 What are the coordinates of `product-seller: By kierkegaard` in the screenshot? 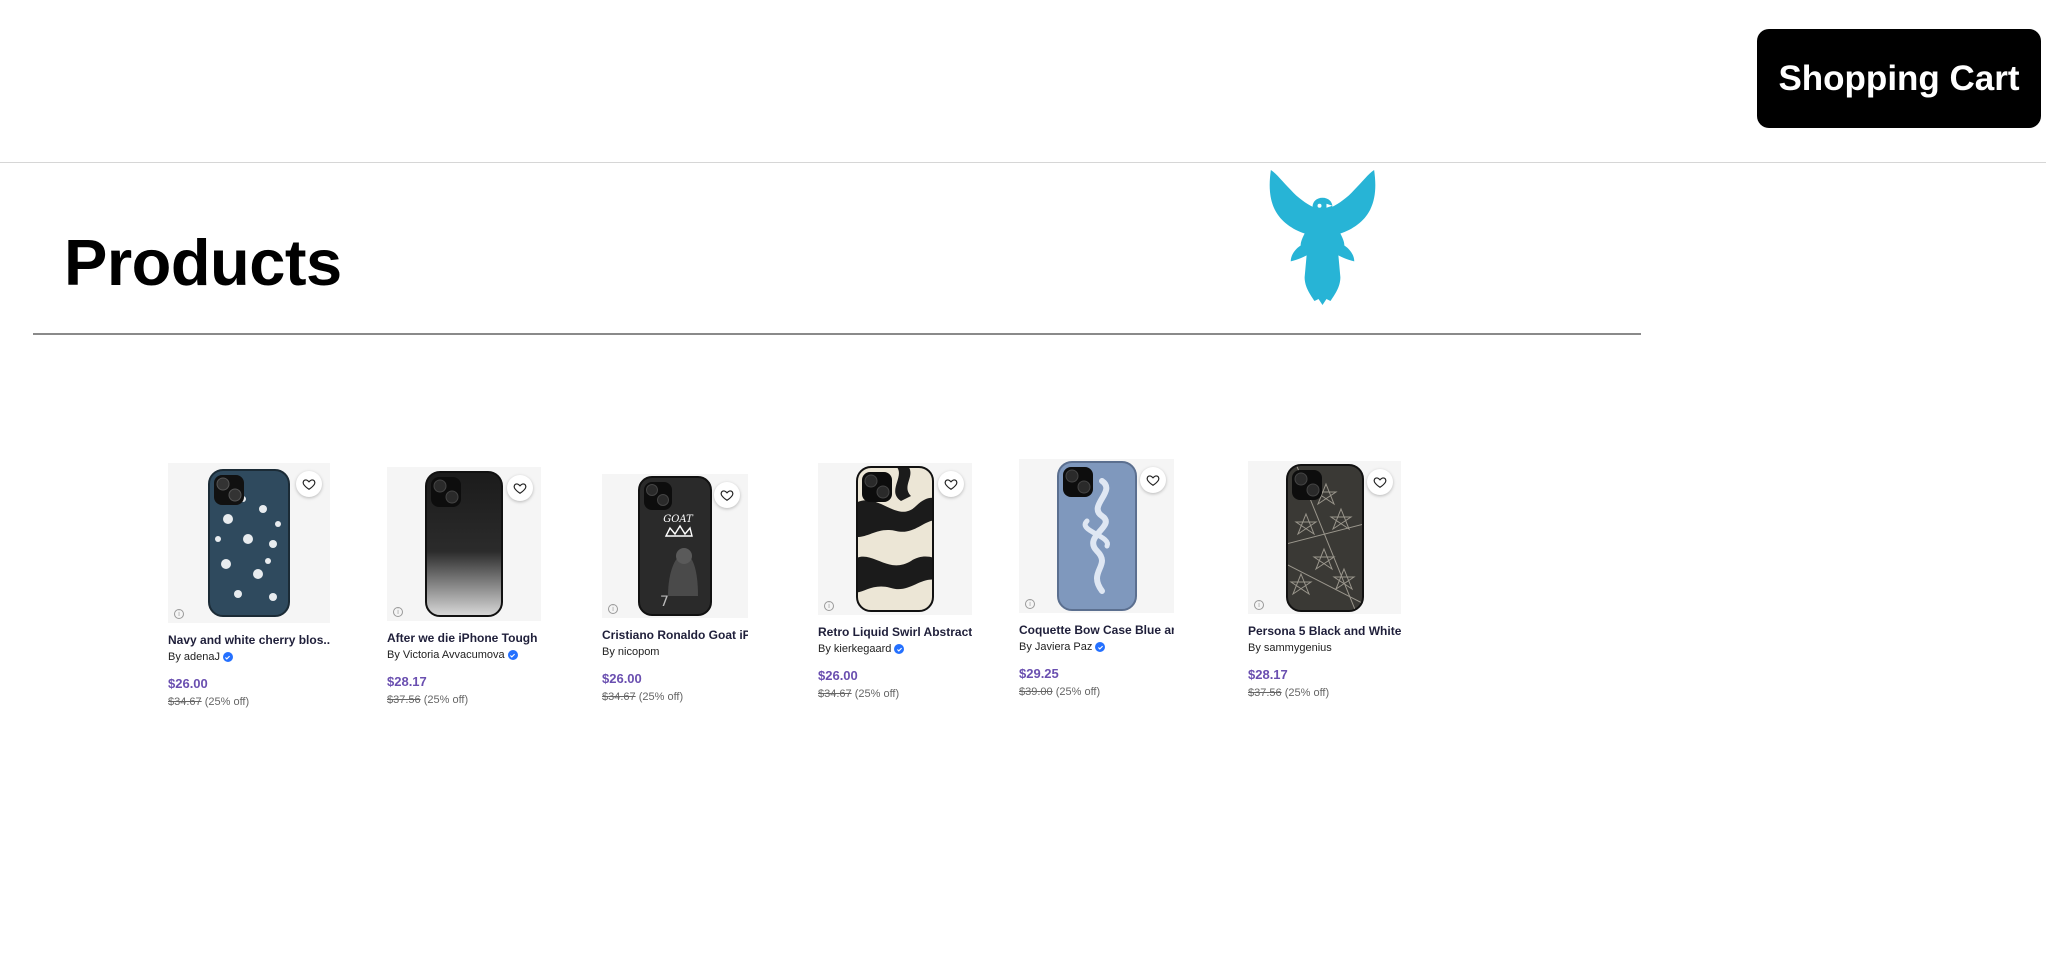 It's located at (895, 649).